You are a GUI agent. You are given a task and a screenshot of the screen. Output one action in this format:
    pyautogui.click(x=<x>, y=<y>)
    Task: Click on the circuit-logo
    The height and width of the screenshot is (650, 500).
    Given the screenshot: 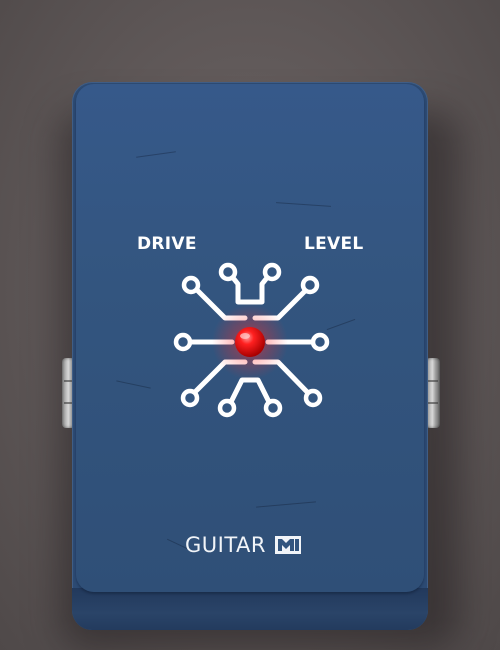 What is the action you would take?
    pyautogui.click(x=251, y=340)
    